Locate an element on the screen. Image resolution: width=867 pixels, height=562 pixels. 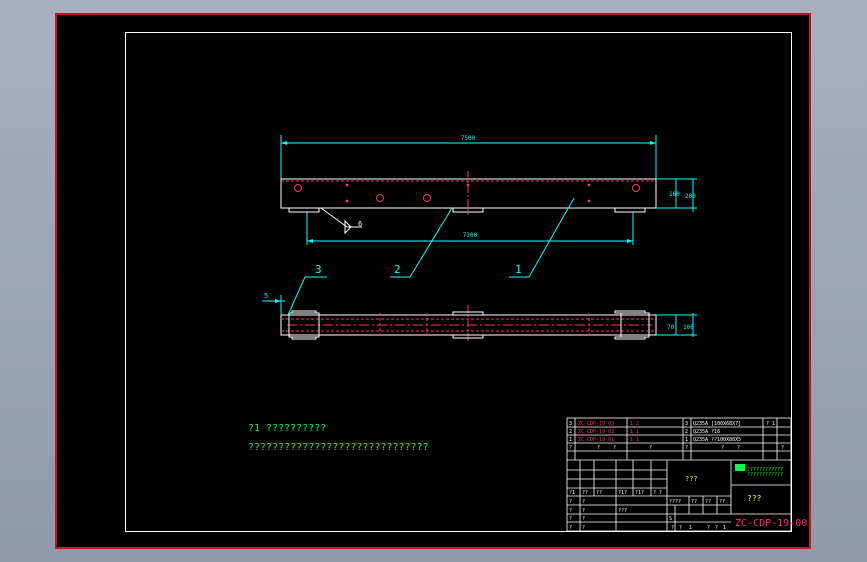
bottom-height-outer-label: 100 is located at coordinates (688, 327).